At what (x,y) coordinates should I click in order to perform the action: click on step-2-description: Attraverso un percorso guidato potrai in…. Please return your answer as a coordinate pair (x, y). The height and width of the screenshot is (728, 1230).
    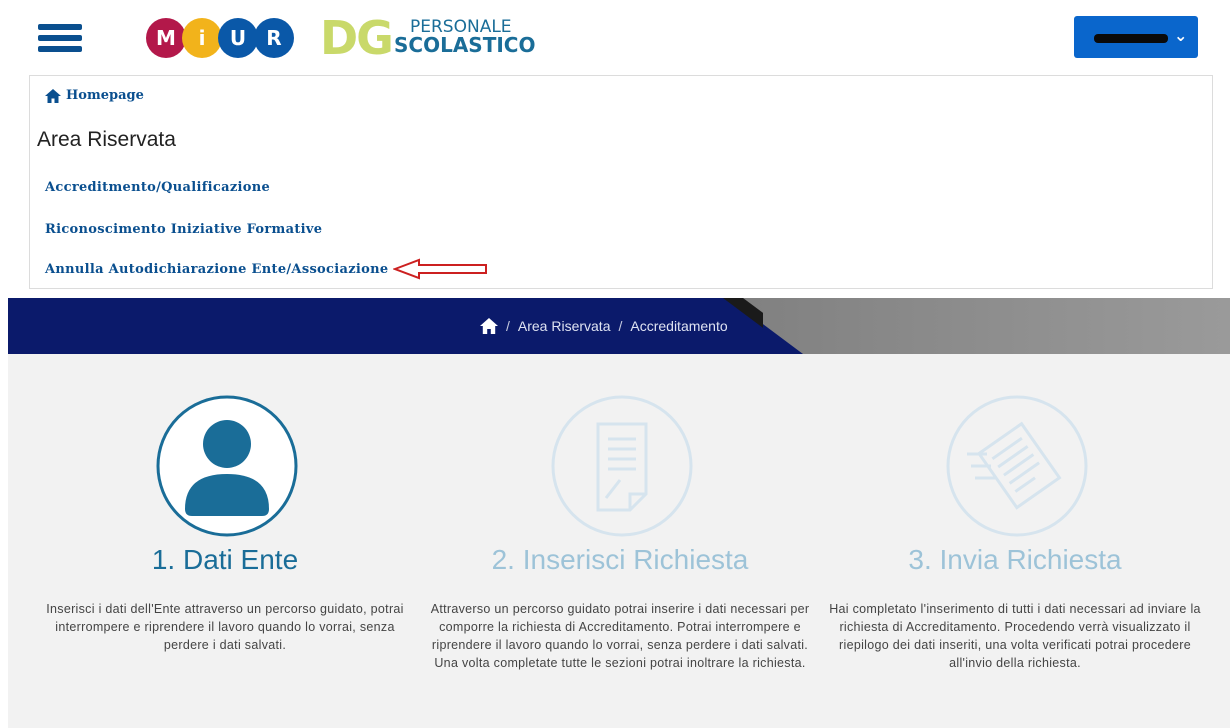
    Looking at the image, I should click on (620, 636).